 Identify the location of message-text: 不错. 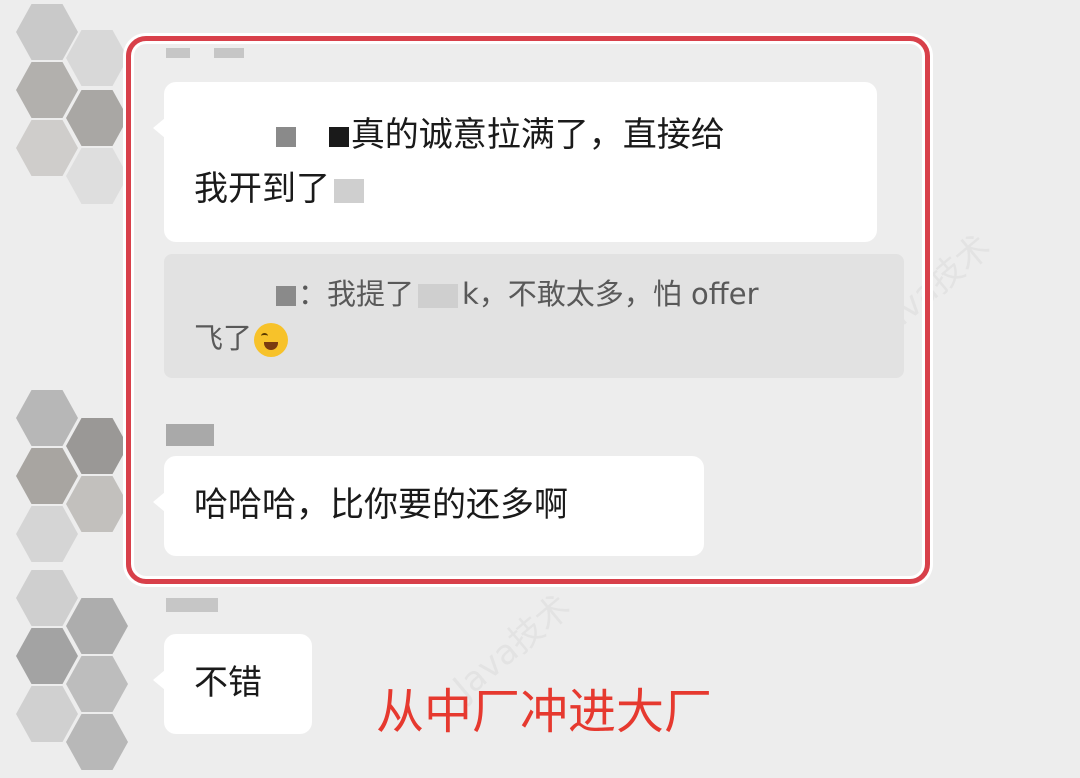
(228, 683).